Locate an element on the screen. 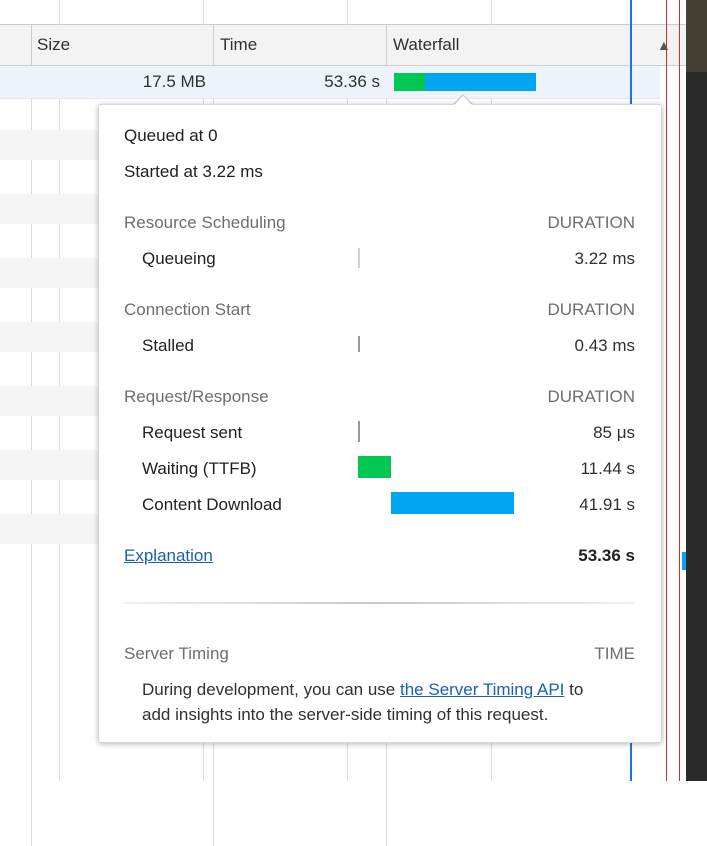 The image size is (707, 846). started-at-text: Started at 3.22 ms is located at coordinates (193, 171).